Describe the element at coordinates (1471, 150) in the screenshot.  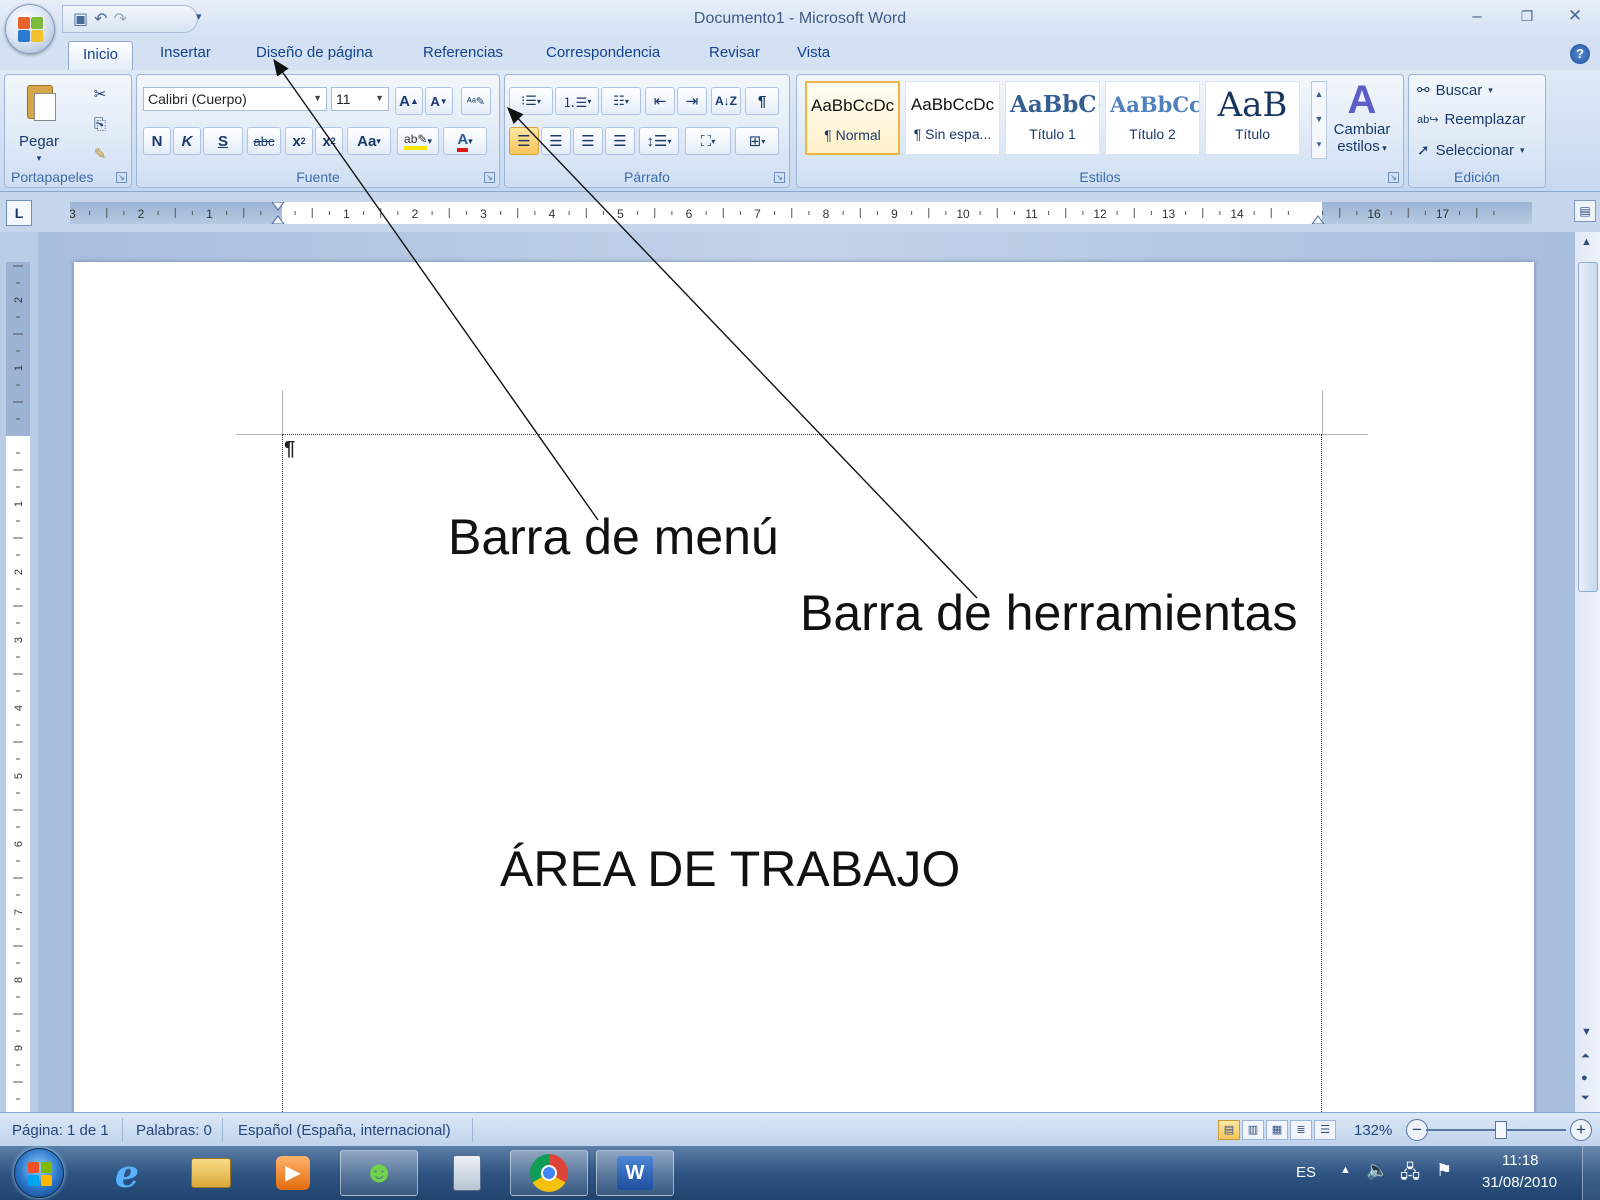
I see `select-button: ➚ Seleccionar ▾` at that location.